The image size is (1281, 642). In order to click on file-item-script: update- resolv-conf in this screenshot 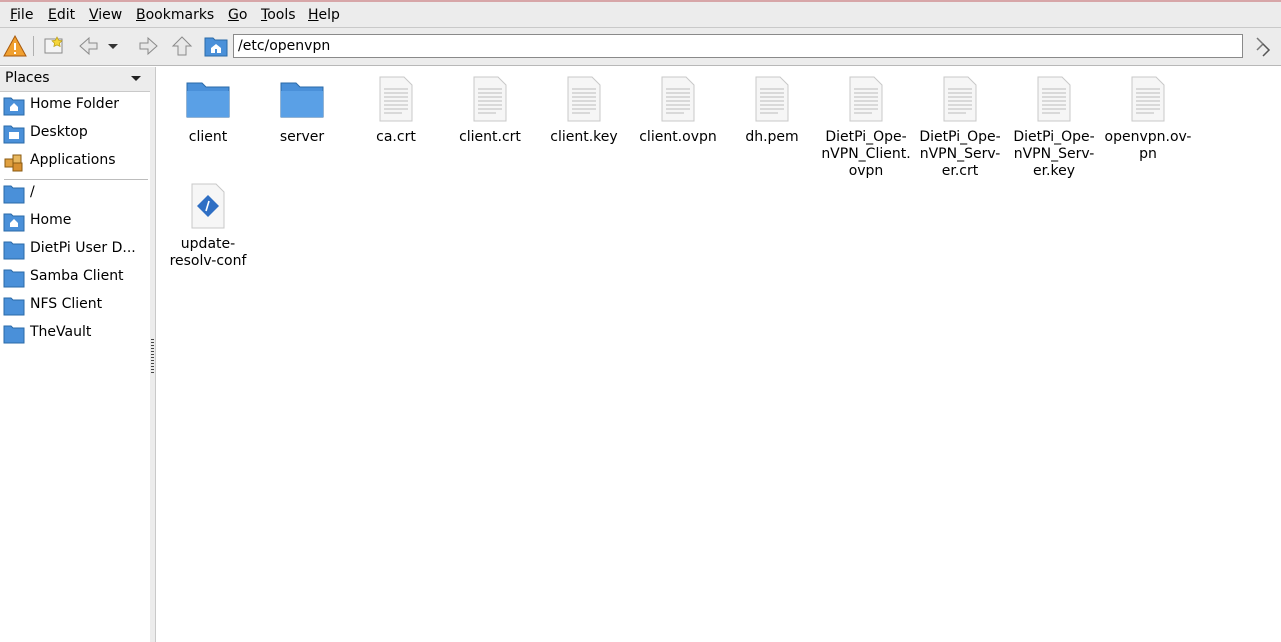, I will do `click(208, 226)`.